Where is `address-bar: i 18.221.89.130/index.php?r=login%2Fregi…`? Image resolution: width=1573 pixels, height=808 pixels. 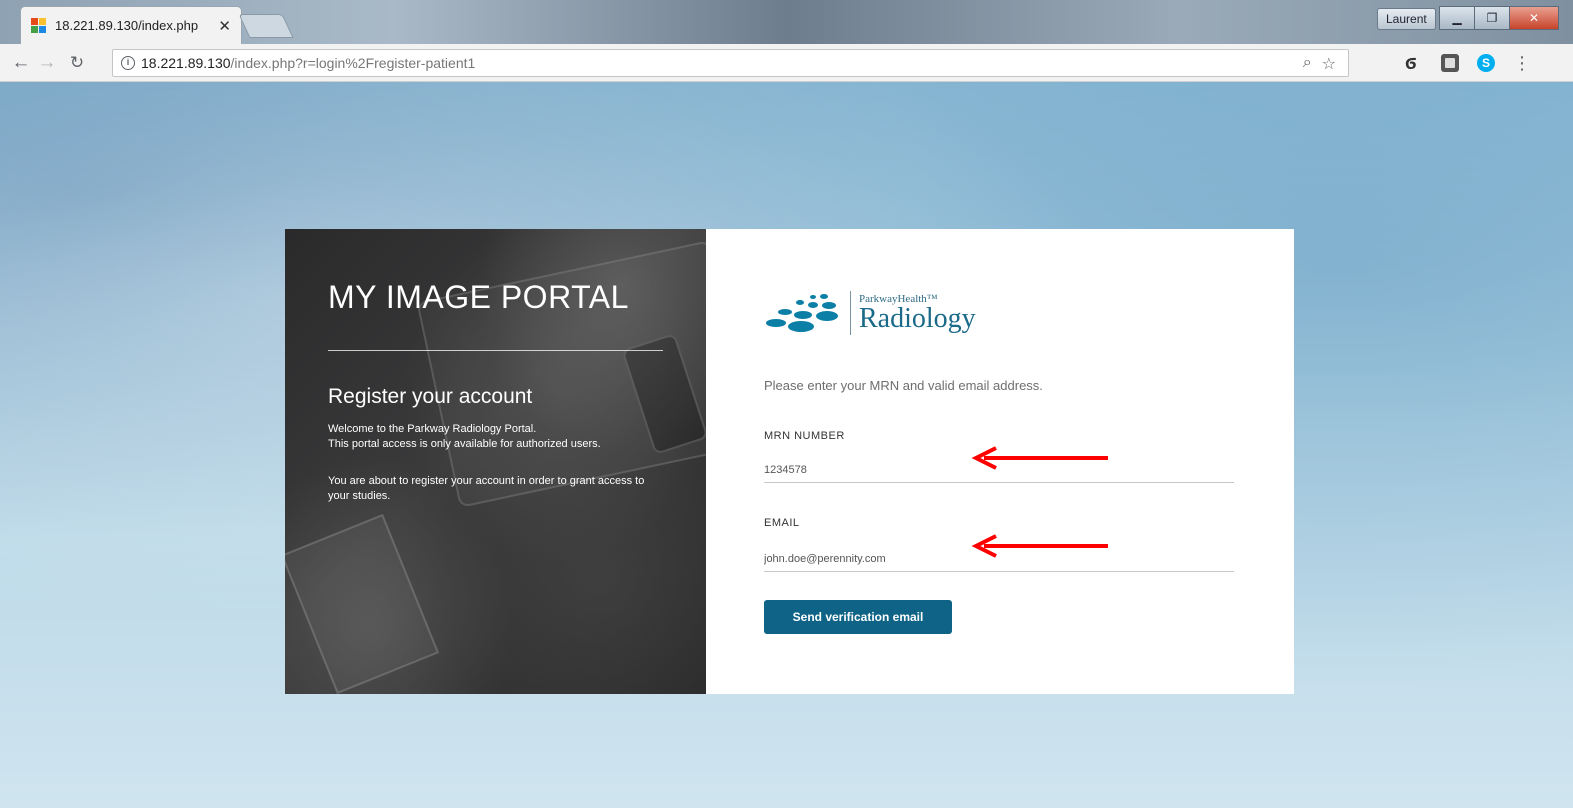
address-bar: i 18.221.89.130/index.php?r=login%2Fregi… is located at coordinates (730, 63).